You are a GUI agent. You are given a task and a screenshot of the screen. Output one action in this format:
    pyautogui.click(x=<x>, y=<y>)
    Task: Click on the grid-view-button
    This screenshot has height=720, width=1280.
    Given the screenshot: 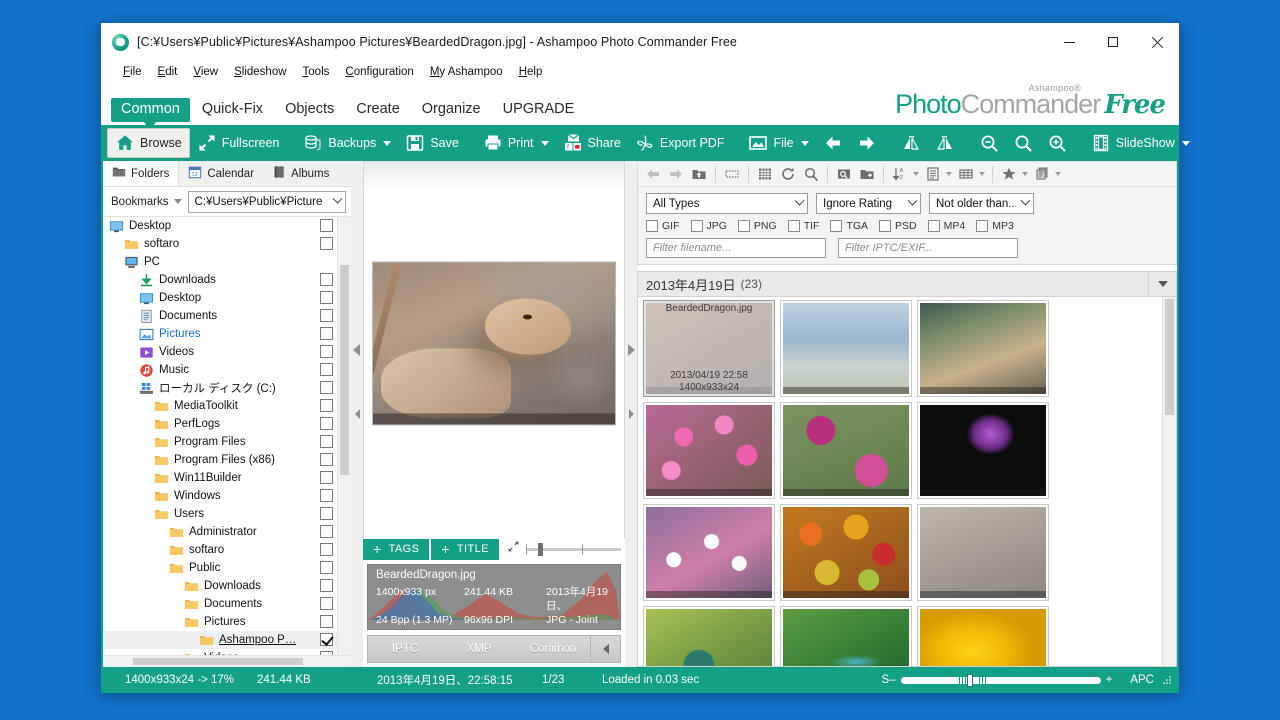 What is the action you would take?
    pyautogui.click(x=765, y=174)
    